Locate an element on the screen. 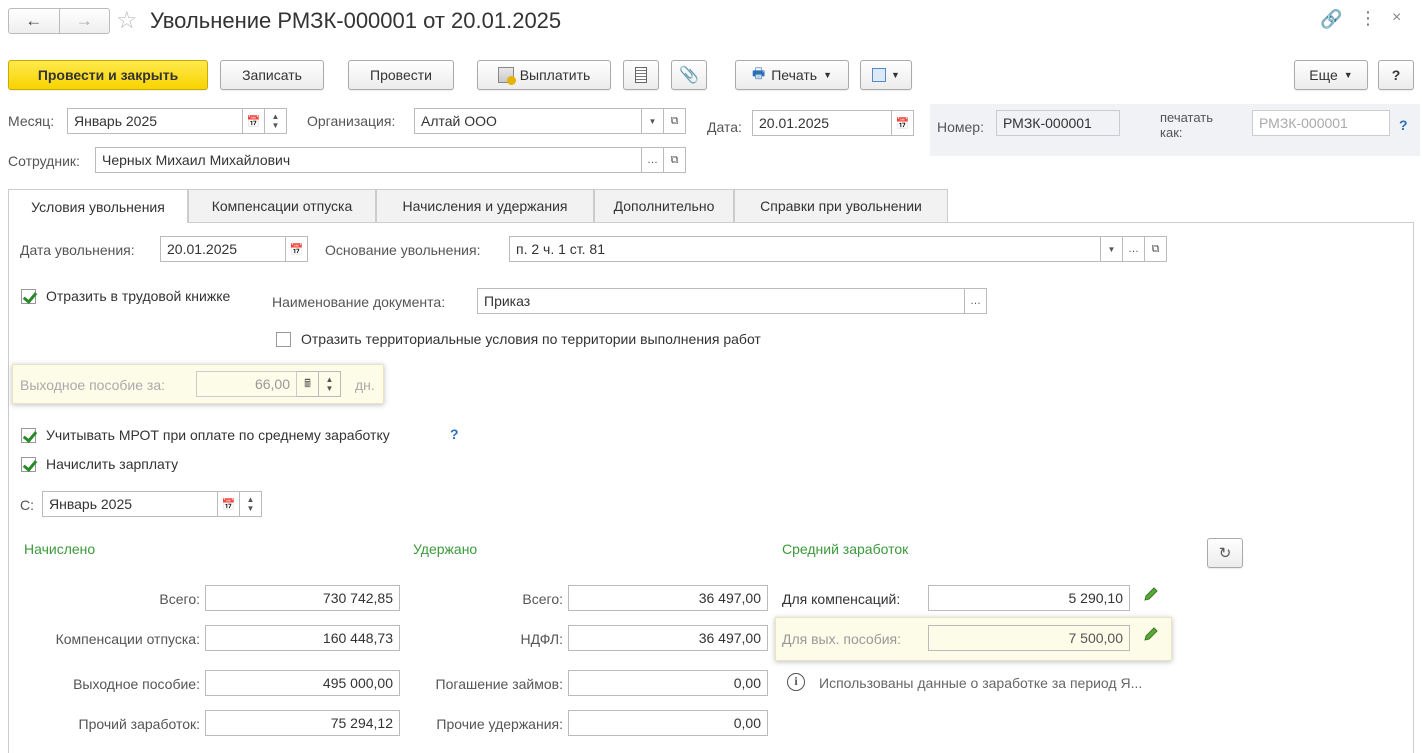  dismissal-date-field: 20.01.2025 is located at coordinates (223, 249).